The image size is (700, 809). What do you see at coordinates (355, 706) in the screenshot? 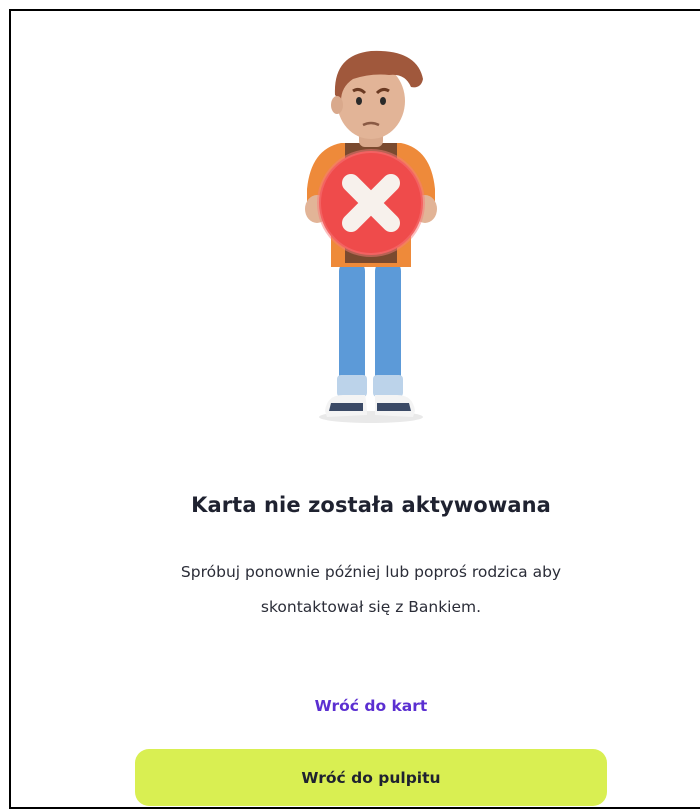
I see `back-to-cards-link: Wróć do kart` at bounding box center [355, 706].